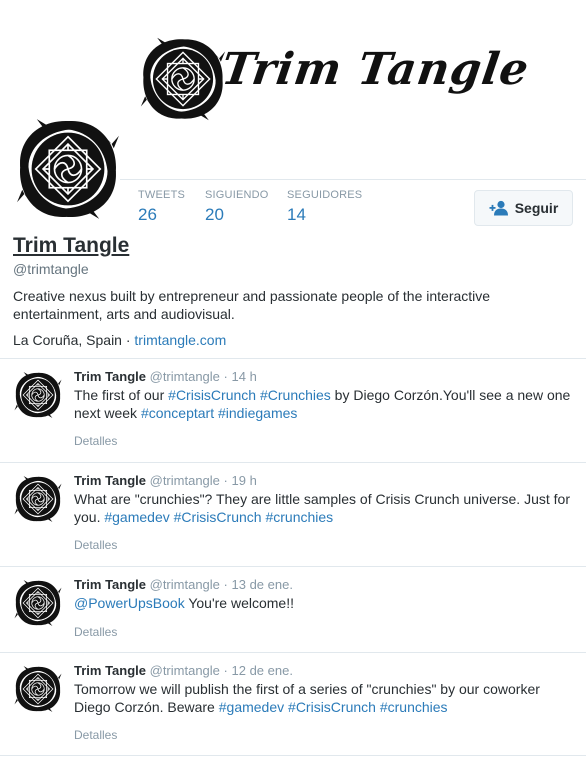 The image size is (586, 758). Describe the element at coordinates (67, 340) in the screenshot. I see `profile-location: La Coruña, Spain` at that location.